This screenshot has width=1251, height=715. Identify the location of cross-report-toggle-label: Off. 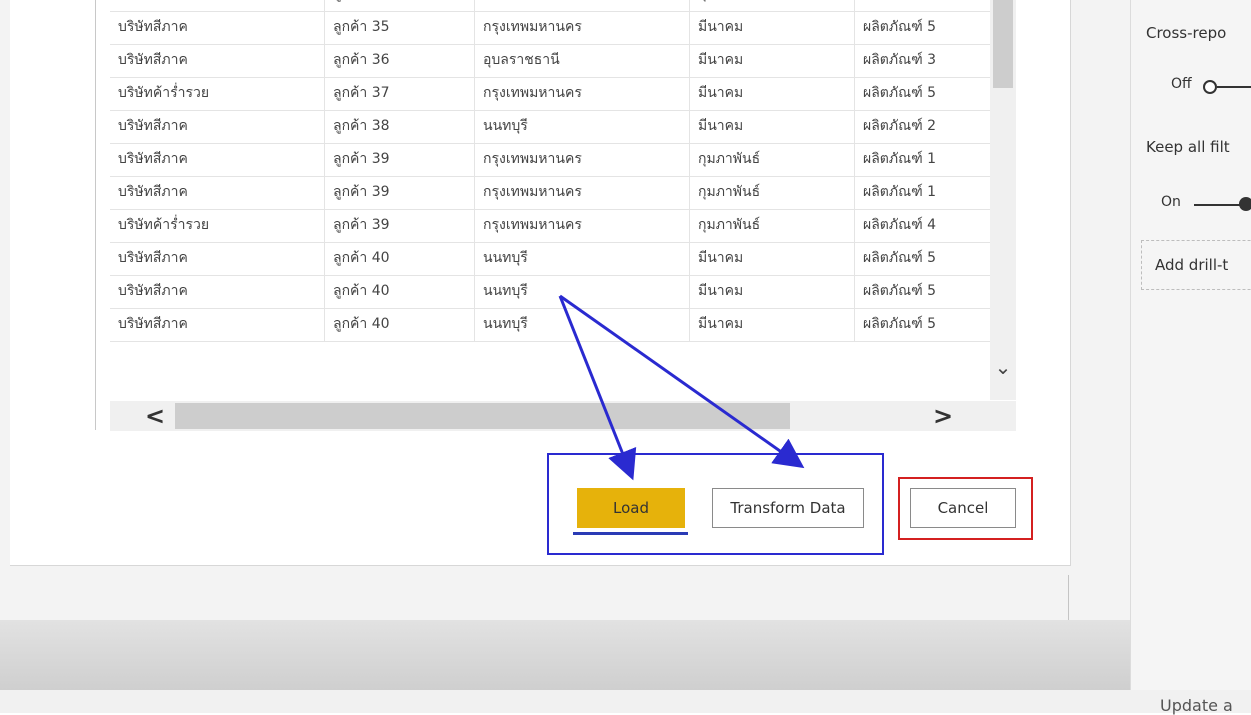
(1181, 84).